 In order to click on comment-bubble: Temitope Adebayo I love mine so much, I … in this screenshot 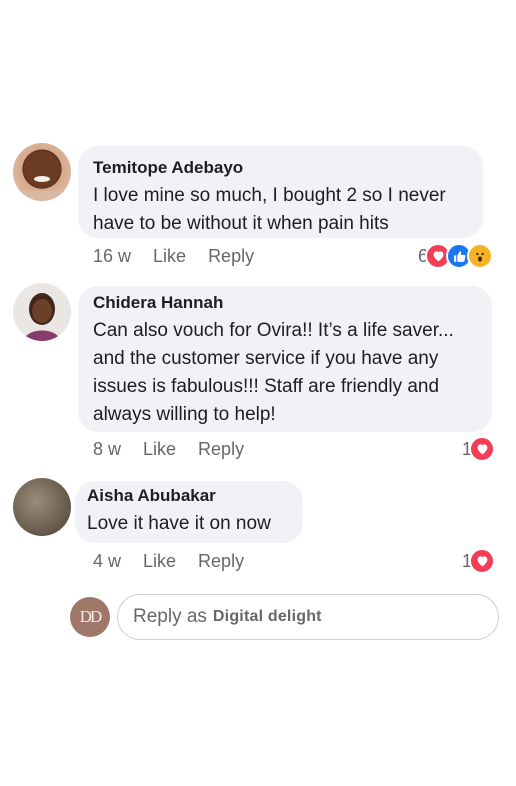, I will do `click(280, 192)`.